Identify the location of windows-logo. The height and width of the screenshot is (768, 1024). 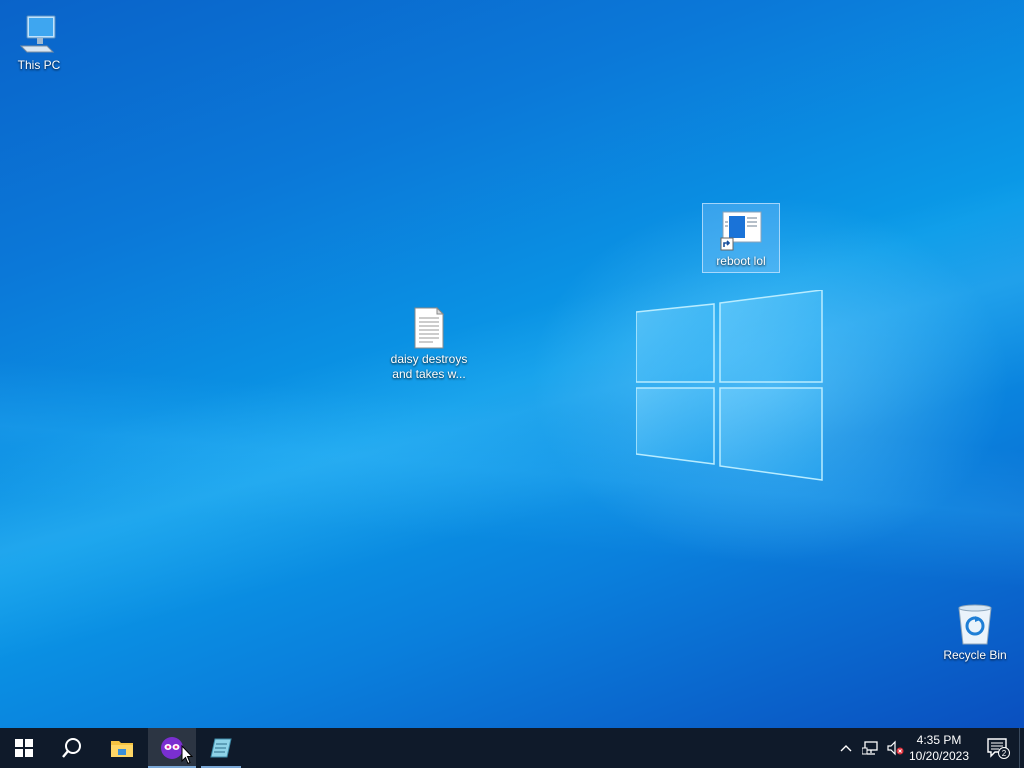
(729, 385).